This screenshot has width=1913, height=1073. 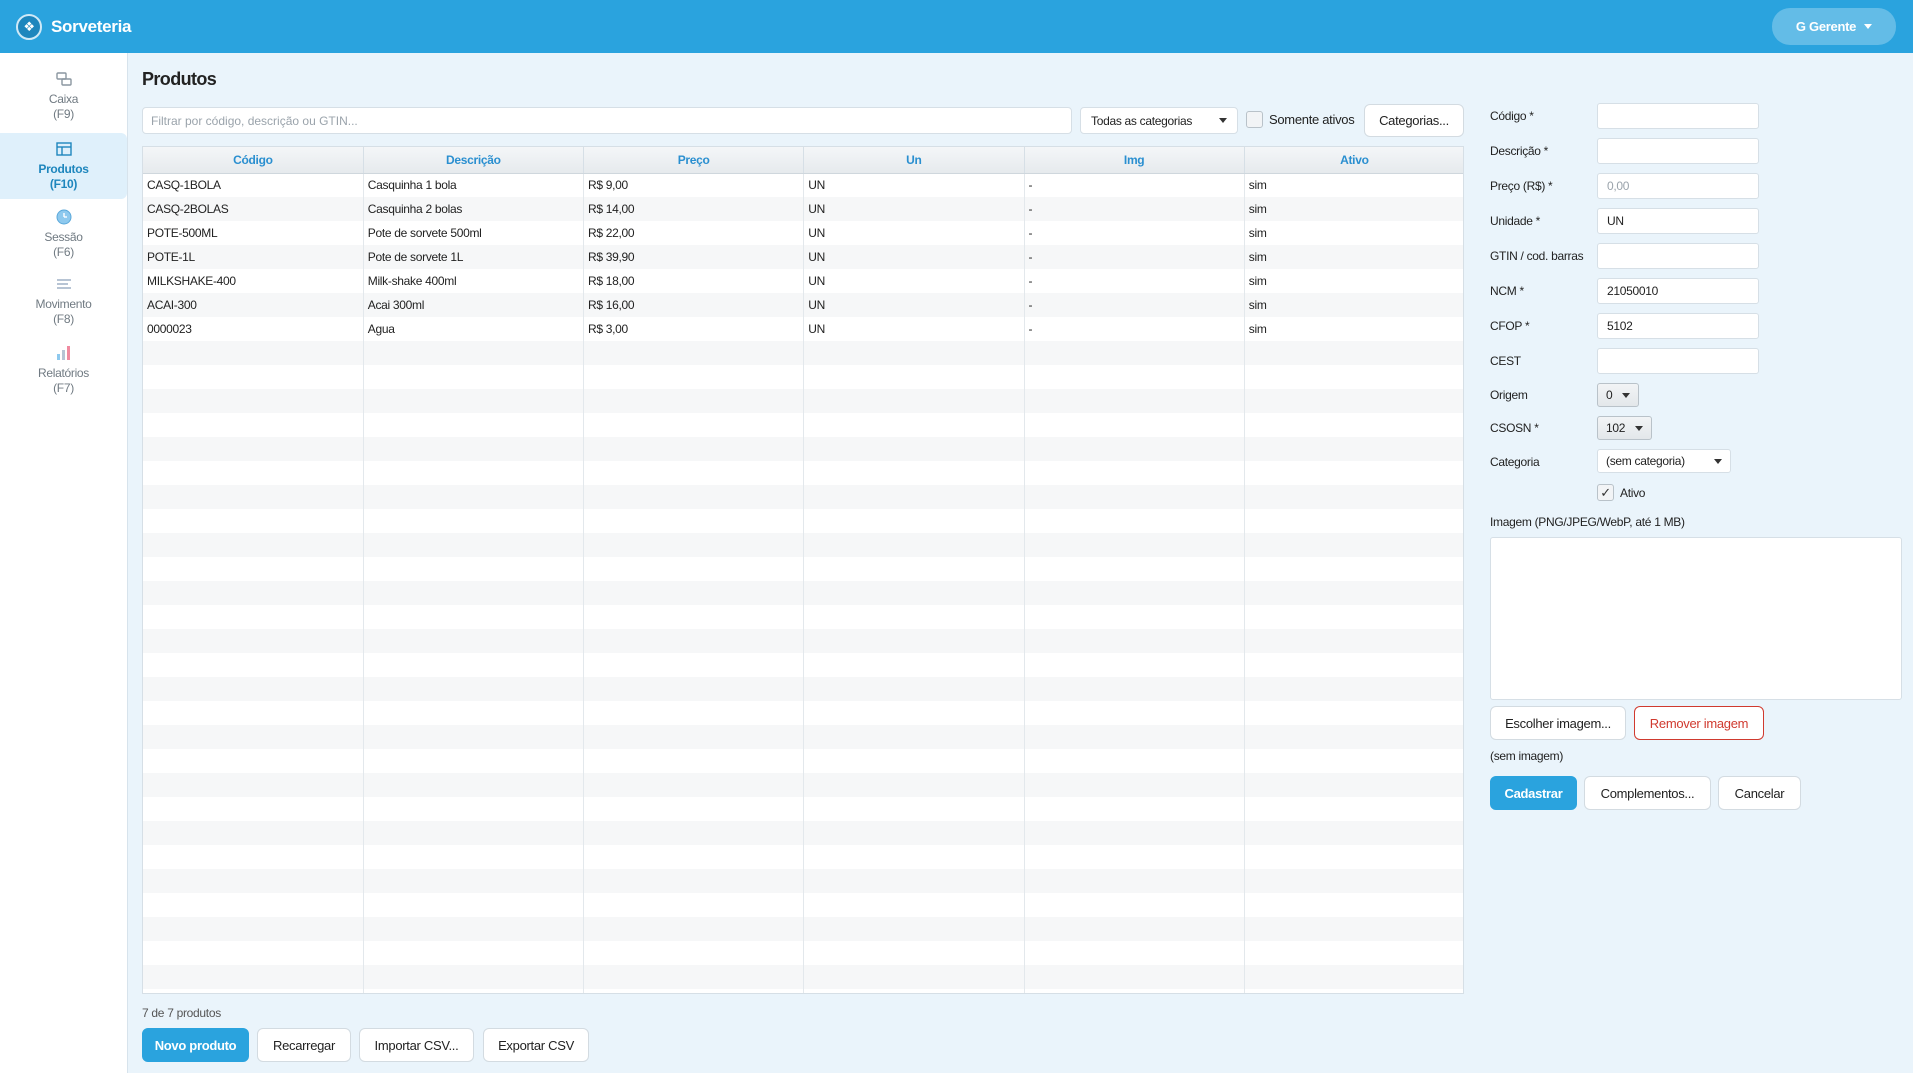 What do you see at coordinates (63, 99) in the screenshot?
I see `sidebar-item-label: Caixa` at bounding box center [63, 99].